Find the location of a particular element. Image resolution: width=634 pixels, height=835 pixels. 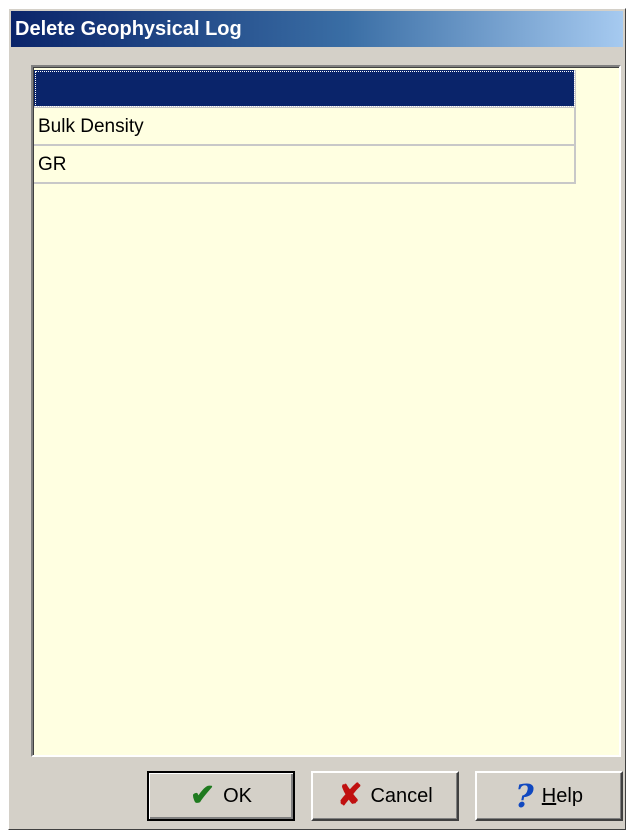

dialog-title: Delete Geophysical Log is located at coordinates (128, 29).